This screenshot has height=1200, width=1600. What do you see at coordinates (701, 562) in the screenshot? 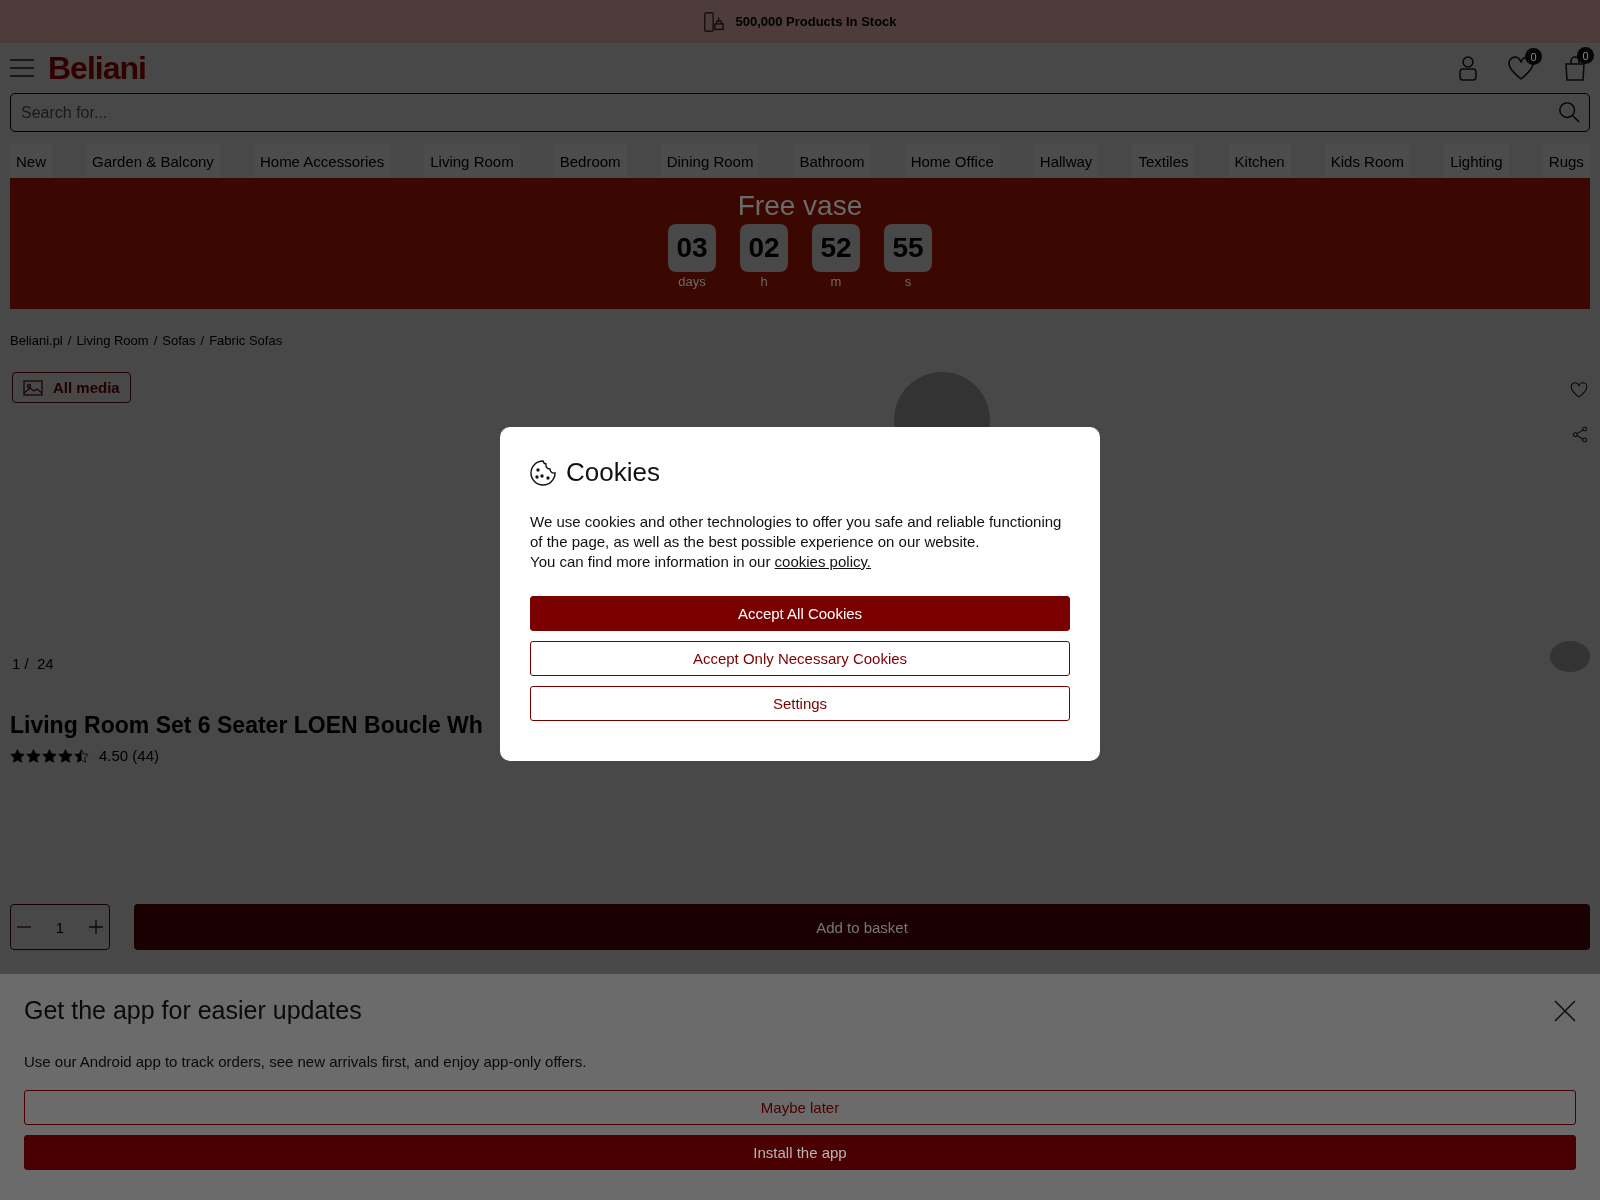
I see `dialog-info-text: You can find more information in our cookies policy.` at bounding box center [701, 562].